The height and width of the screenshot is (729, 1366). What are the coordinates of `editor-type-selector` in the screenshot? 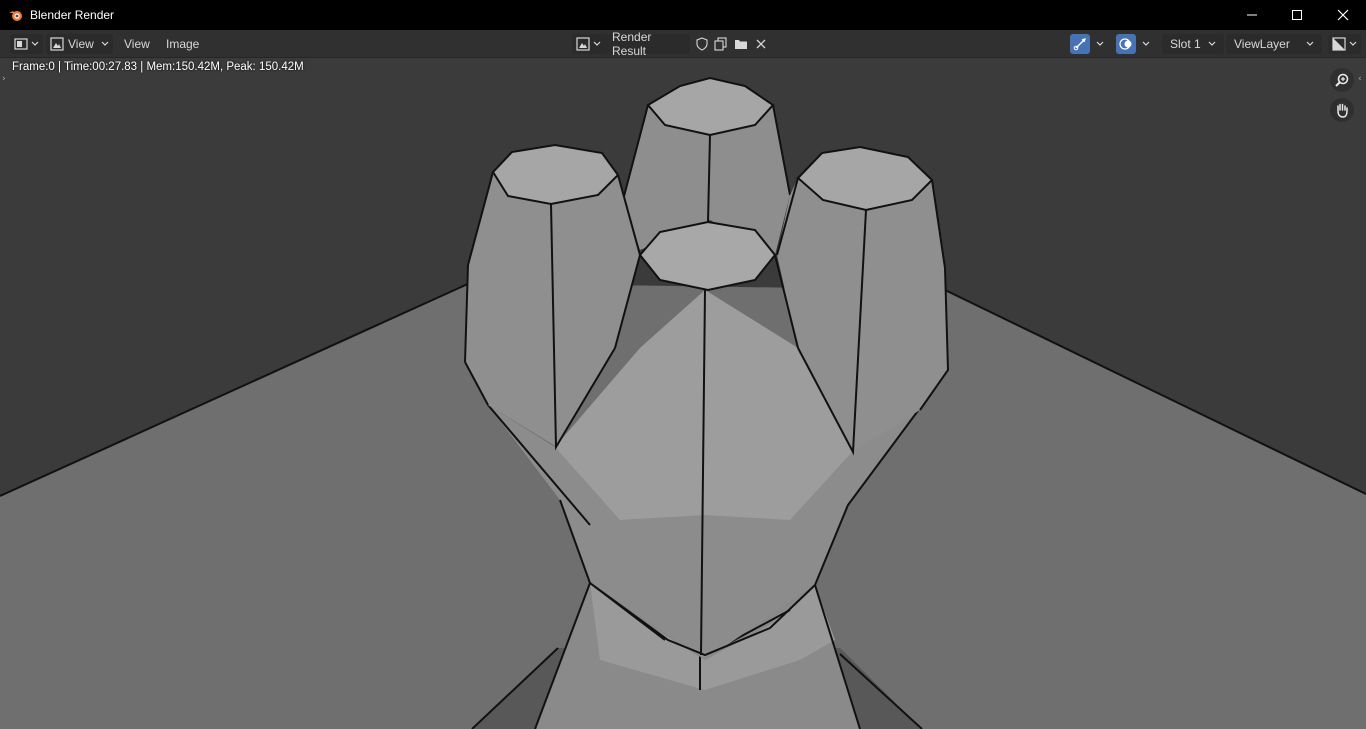 It's located at (26, 44).